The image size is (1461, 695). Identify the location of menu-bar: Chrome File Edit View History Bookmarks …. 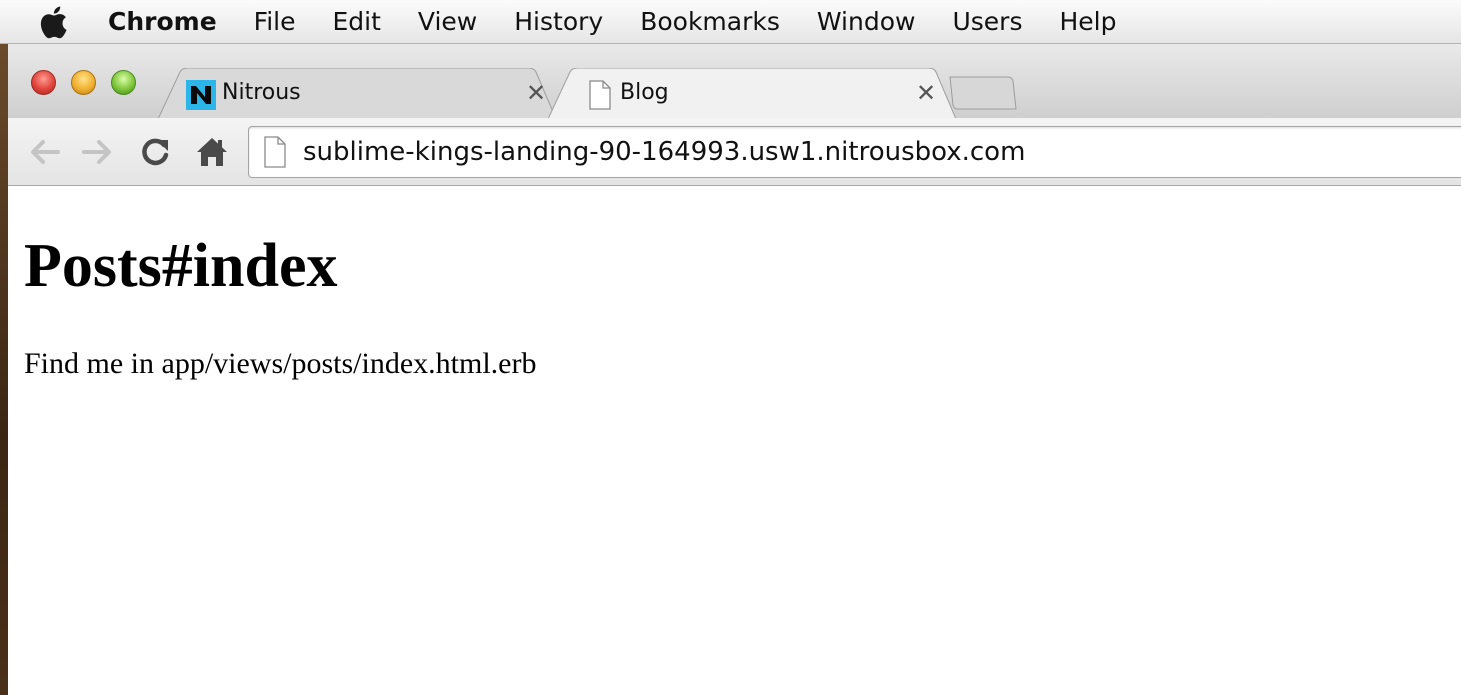
(730, 22).